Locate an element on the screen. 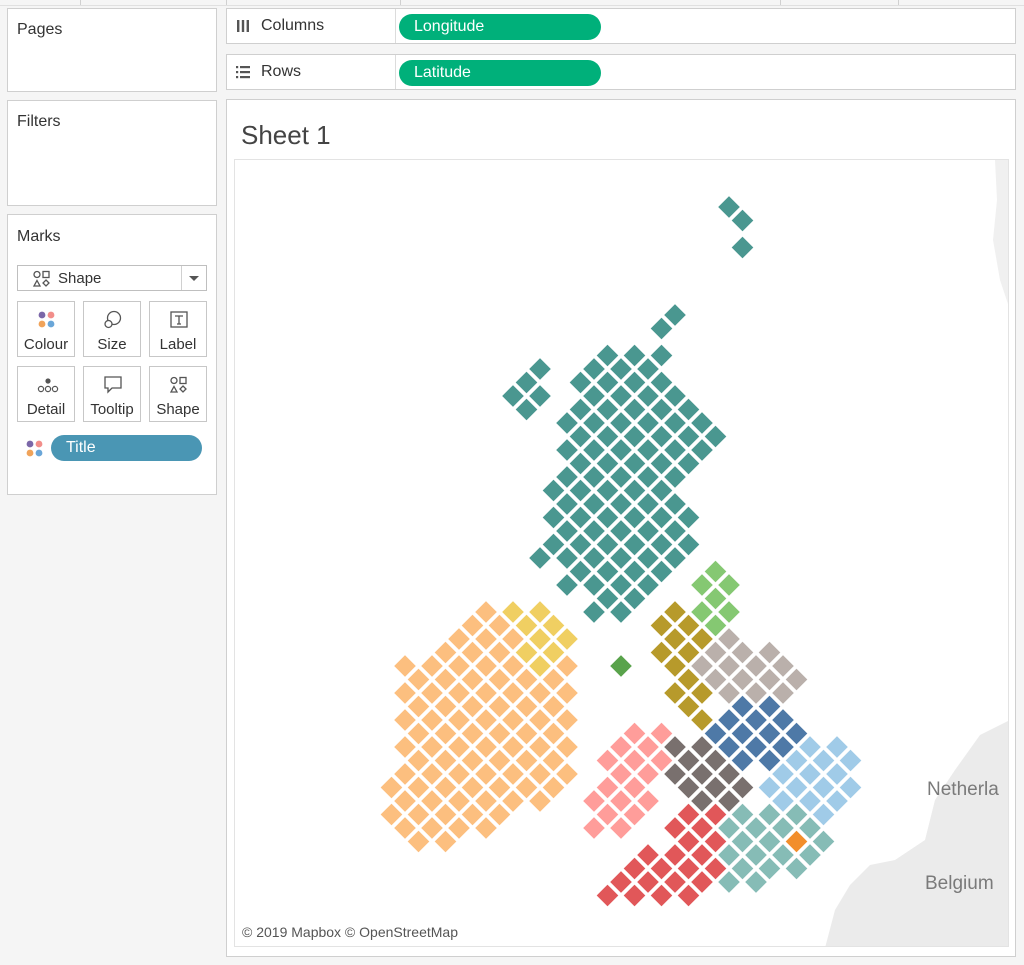 The image size is (1024, 965). columns-label: Columns is located at coordinates (293, 25).